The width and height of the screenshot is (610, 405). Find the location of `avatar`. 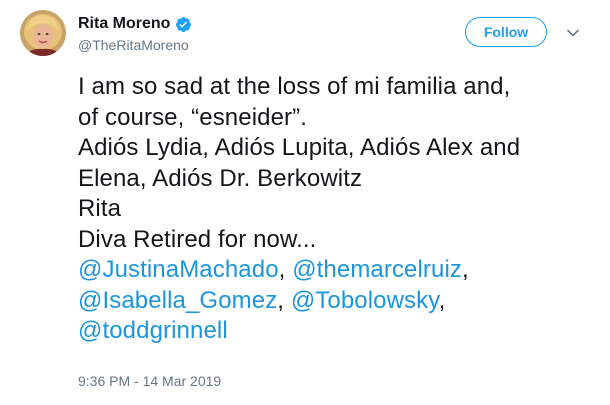

avatar is located at coordinates (43, 33).